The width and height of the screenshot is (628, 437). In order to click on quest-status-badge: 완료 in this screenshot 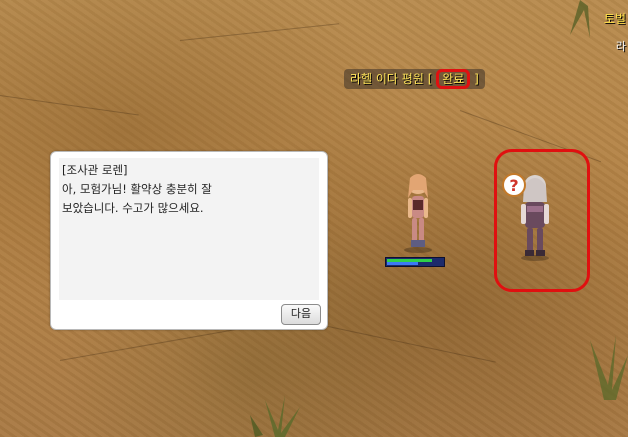, I will do `click(453, 79)`.